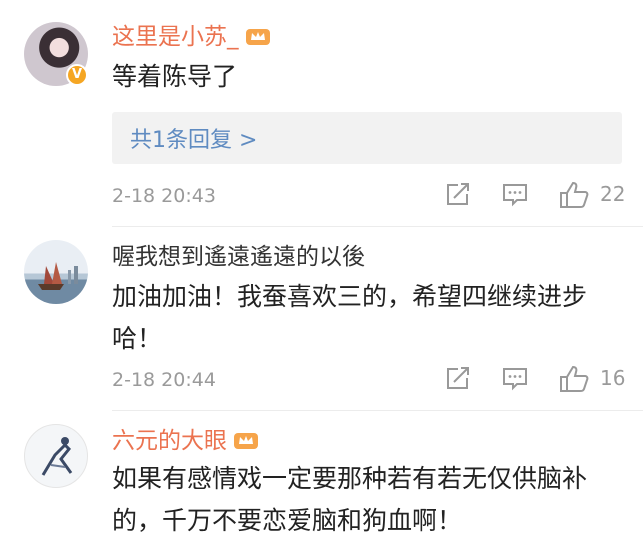 The height and width of the screenshot is (542, 643). I want to click on like-count: 22, so click(613, 194).